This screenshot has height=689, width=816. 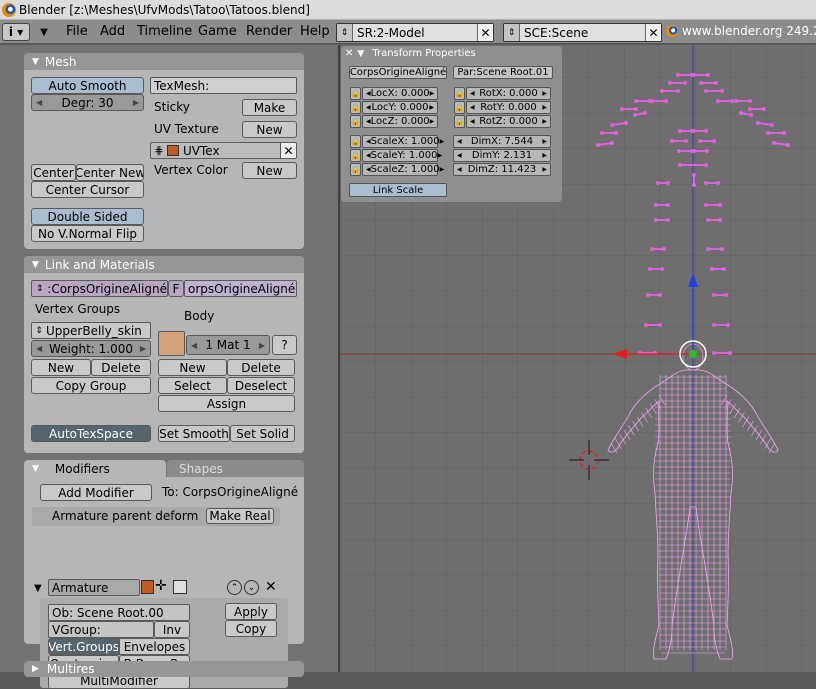 What do you see at coordinates (176, 288) in the screenshot?
I see `fake-user-button: F` at bounding box center [176, 288].